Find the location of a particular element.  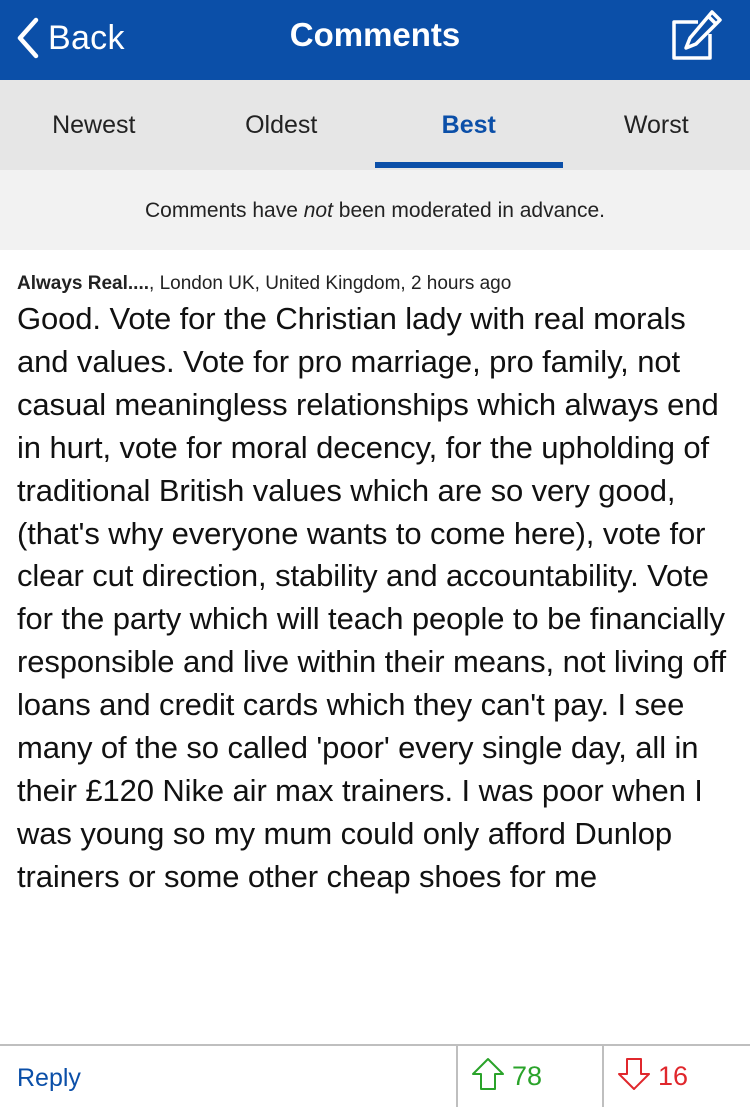

comment-action-bar: Reply 78 16 is located at coordinates (375, 1075).